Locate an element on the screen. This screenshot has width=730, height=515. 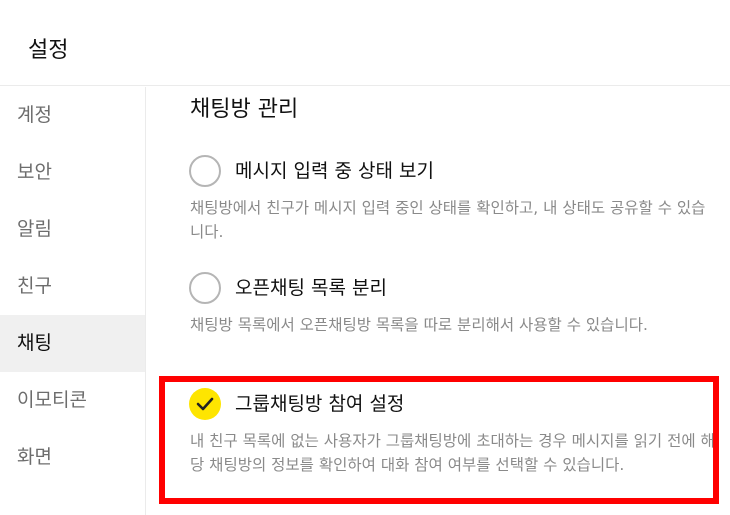
option-label: 그룹채팅방 참여 설정 is located at coordinates (320, 404).